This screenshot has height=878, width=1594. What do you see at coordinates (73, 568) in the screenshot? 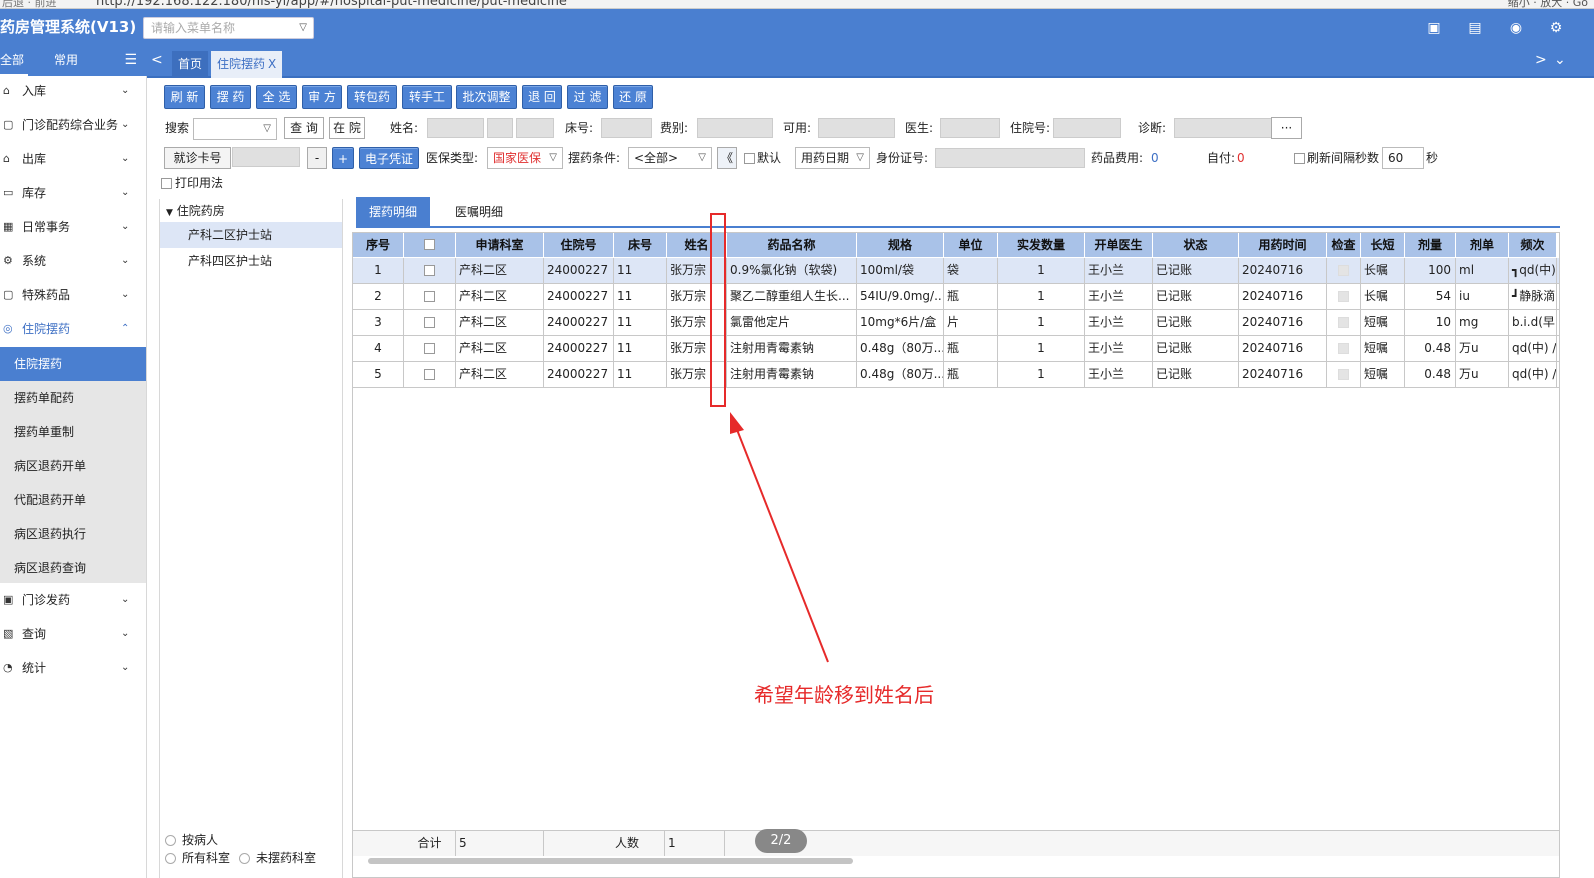
I see `submenu-item-ward-return-query: 病区退药查询` at bounding box center [73, 568].